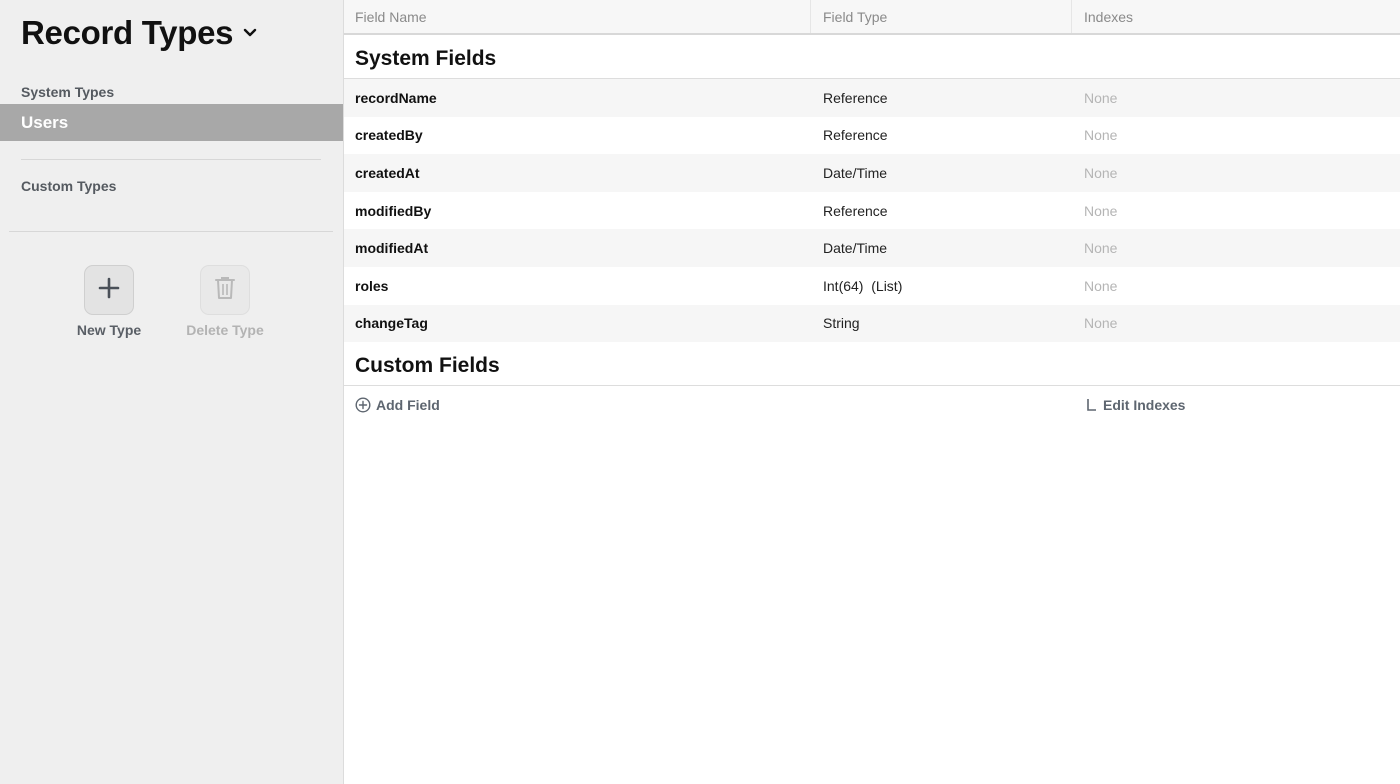 Image resolution: width=1400 pixels, height=784 pixels. What do you see at coordinates (45, 122) in the screenshot?
I see `sidebar-item-label: Users` at bounding box center [45, 122].